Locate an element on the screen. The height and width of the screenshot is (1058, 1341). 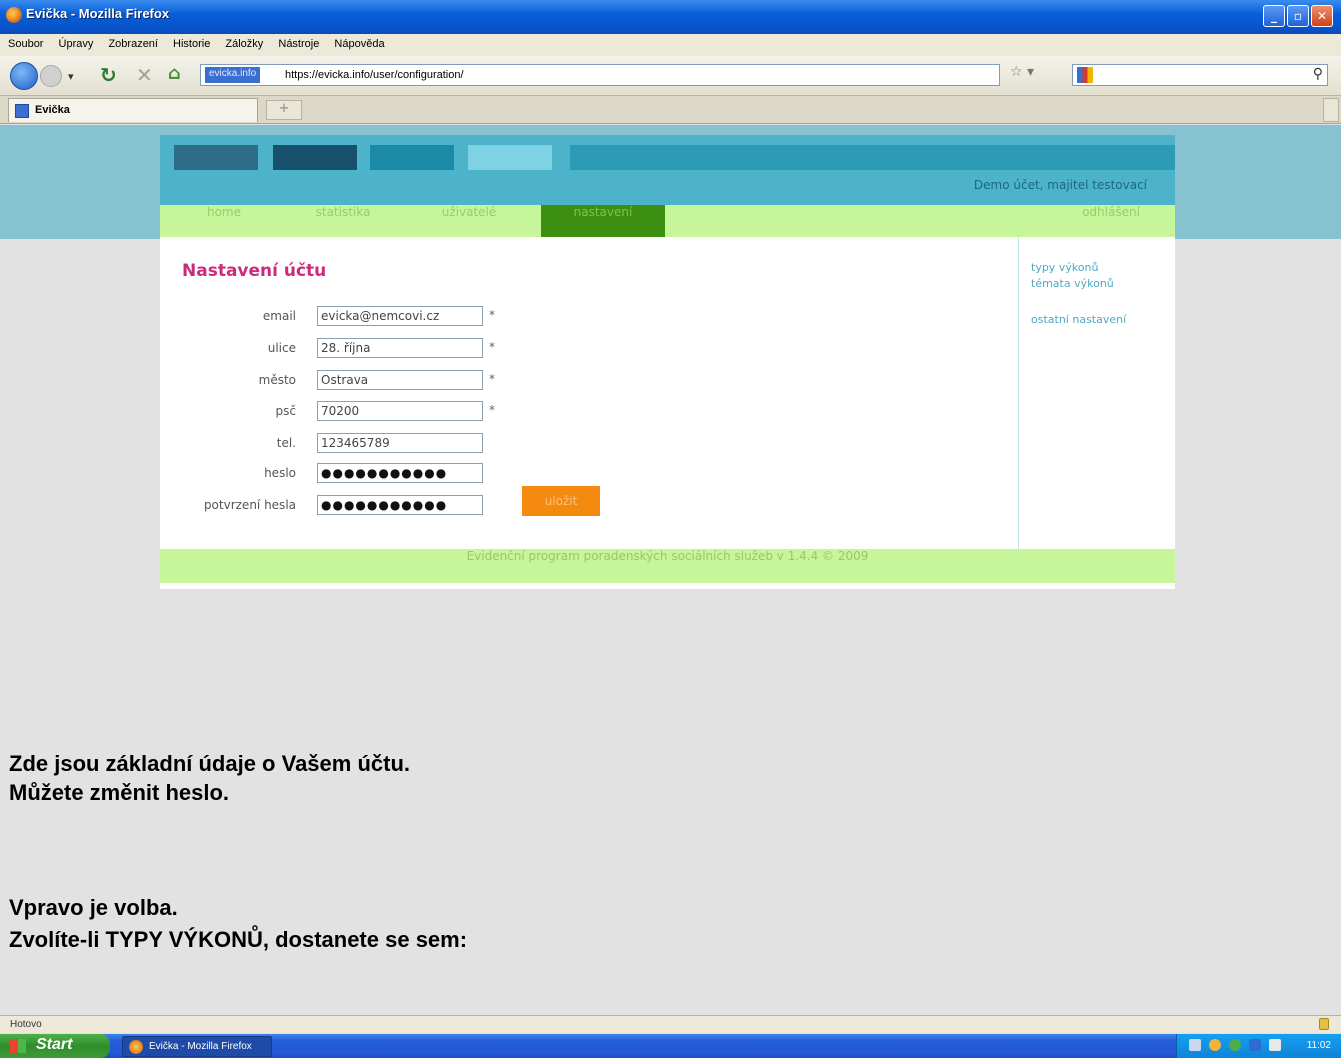
search-engine-icon is located at coordinates (1085, 75).